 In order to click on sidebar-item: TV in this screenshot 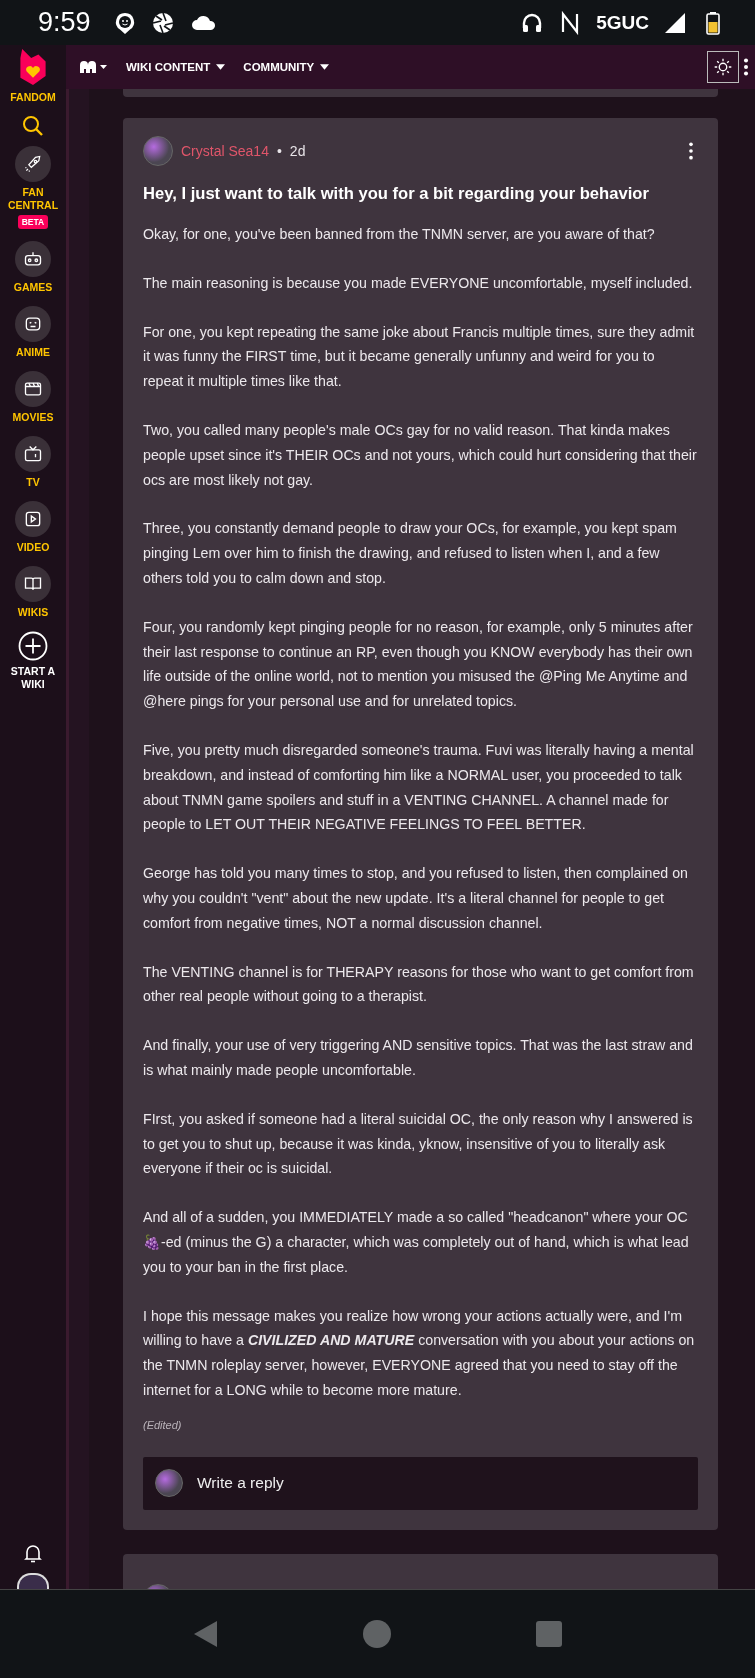, I will do `click(33, 482)`.